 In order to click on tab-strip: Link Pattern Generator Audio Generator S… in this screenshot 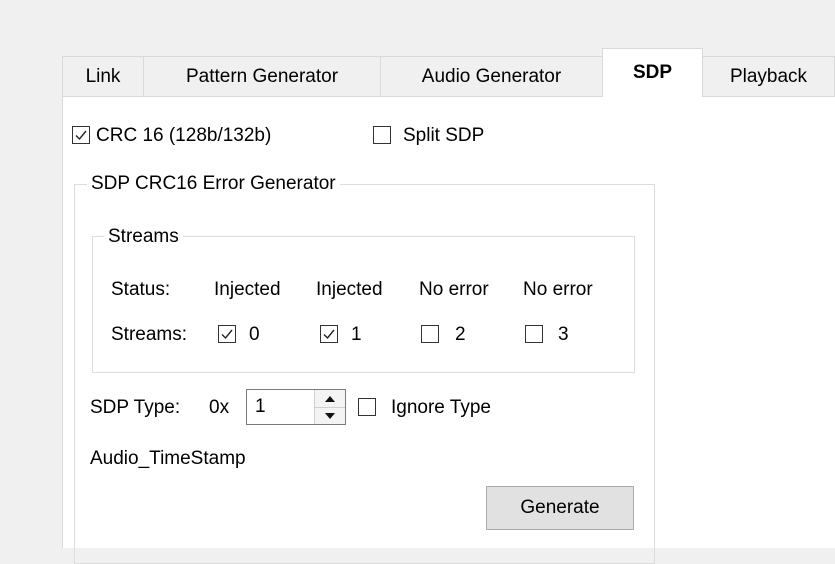, I will do `click(448, 72)`.